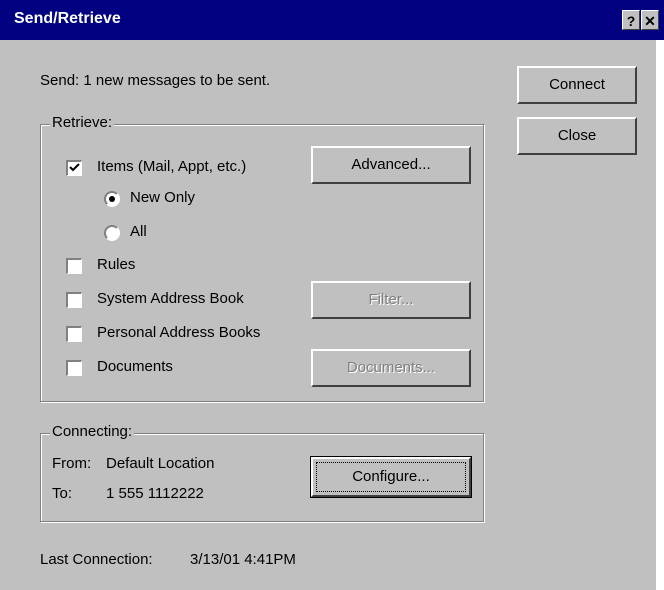 Image resolution: width=664 pixels, height=590 pixels. I want to click on documents-label: Documents, so click(135, 366).